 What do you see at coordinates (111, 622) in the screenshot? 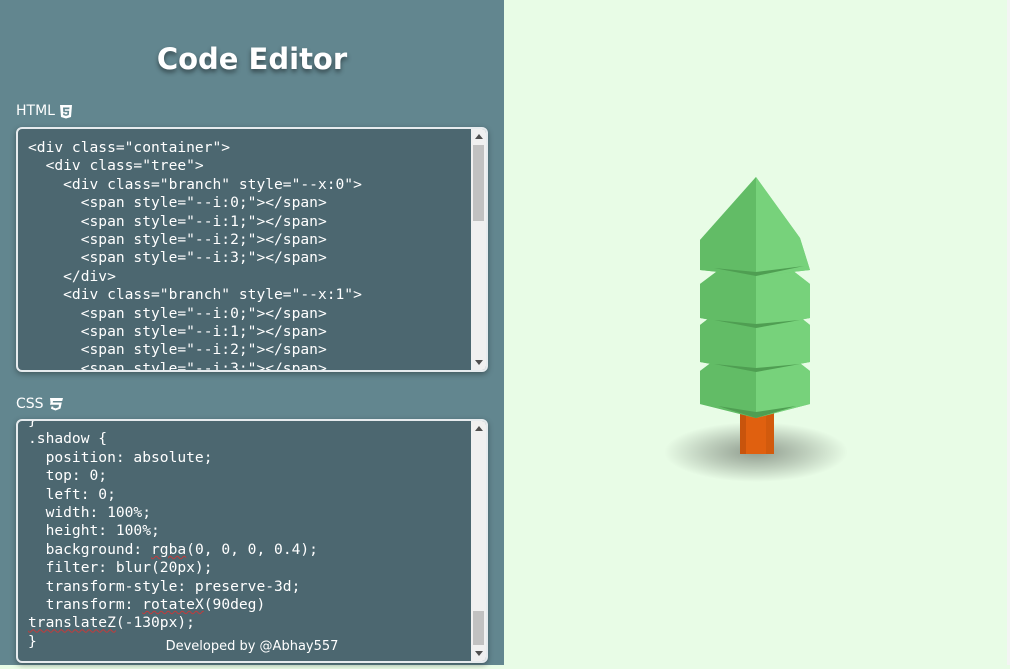
I see `code-line: translateZ(-130px);` at bounding box center [111, 622].